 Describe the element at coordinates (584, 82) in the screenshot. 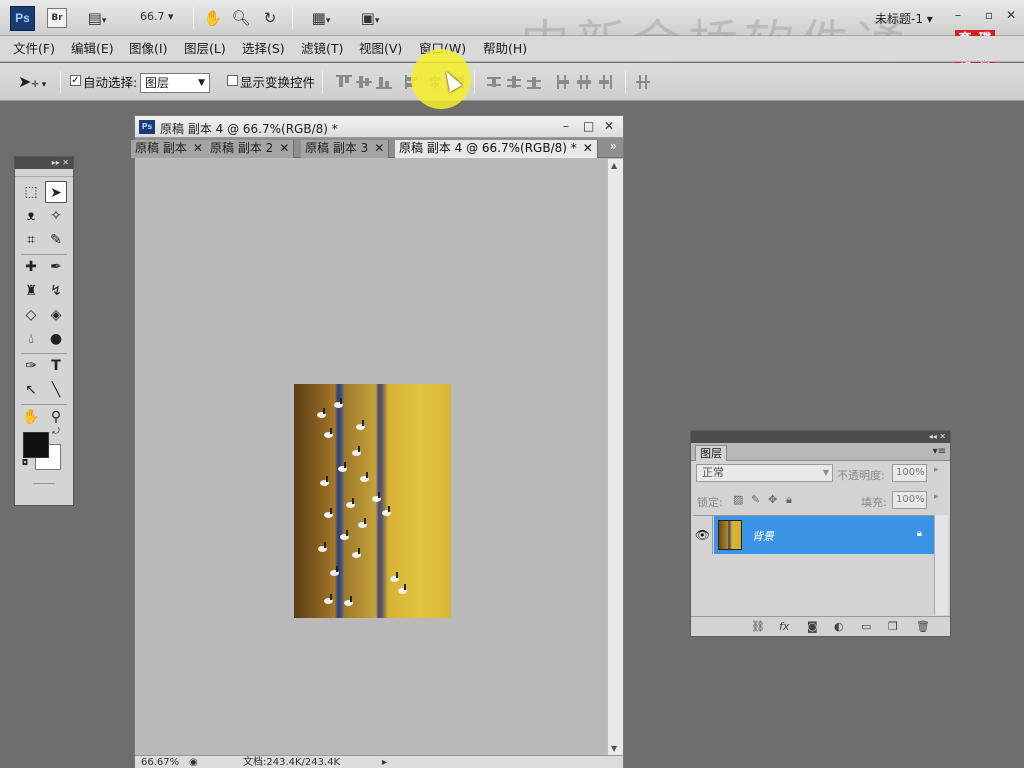

I see `distribute-hcenter-icon` at that location.